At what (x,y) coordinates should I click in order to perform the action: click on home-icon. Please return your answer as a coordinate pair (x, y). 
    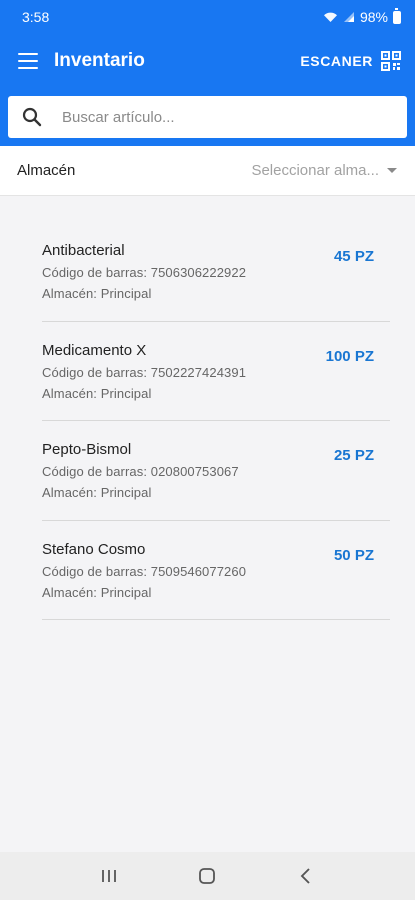
    Looking at the image, I should click on (207, 876).